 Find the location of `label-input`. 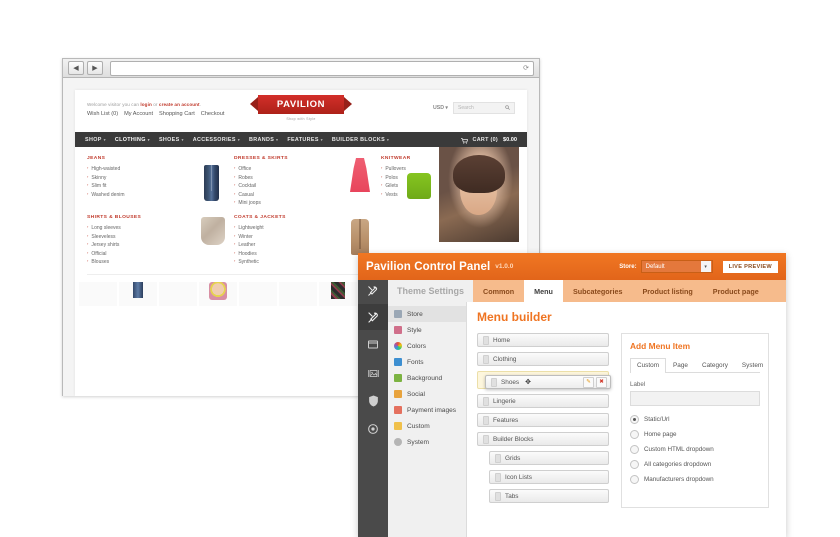

label-input is located at coordinates (695, 398).